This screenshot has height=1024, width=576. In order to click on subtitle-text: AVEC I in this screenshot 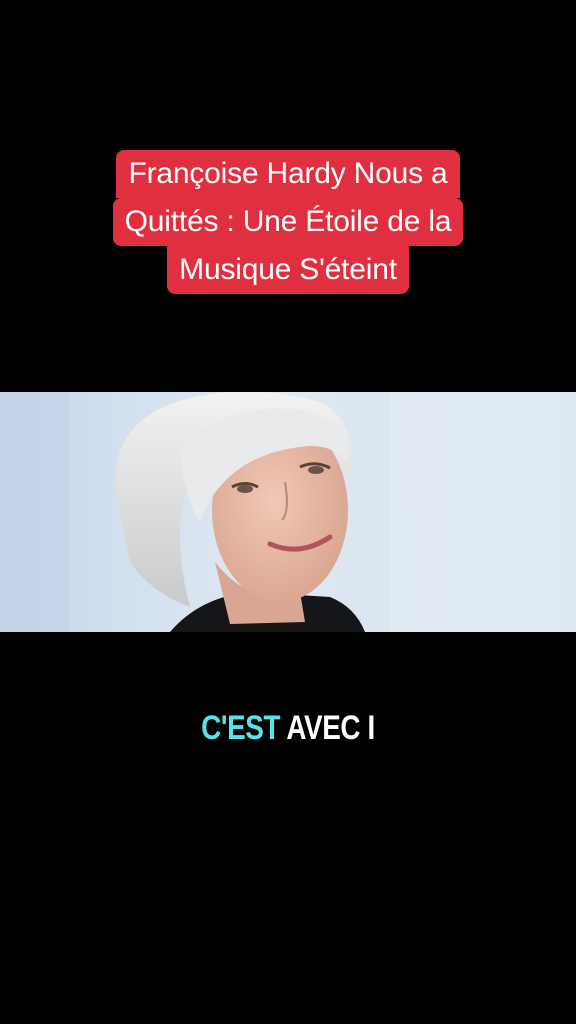, I will do `click(330, 728)`.